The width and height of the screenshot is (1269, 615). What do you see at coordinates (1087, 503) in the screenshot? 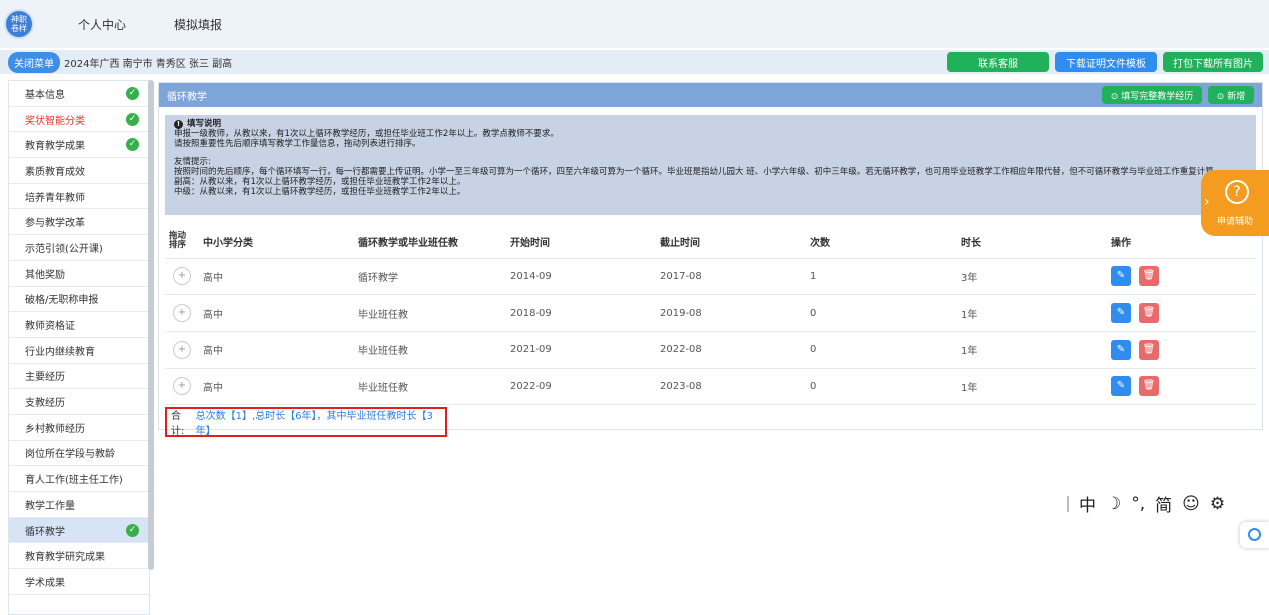
I see `ime-chinese-mode: 中` at bounding box center [1087, 503].